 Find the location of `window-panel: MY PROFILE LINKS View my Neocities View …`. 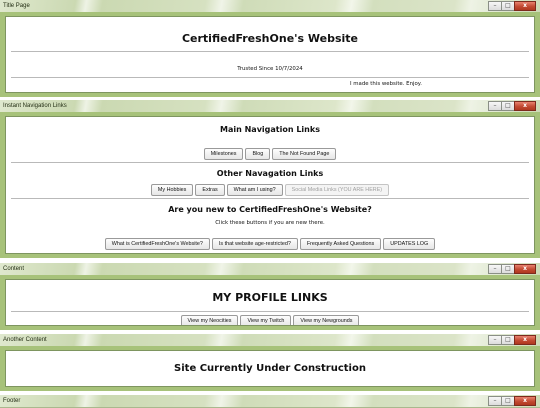

window-panel: MY PROFILE LINKS View my Neocities View … is located at coordinates (270, 302).